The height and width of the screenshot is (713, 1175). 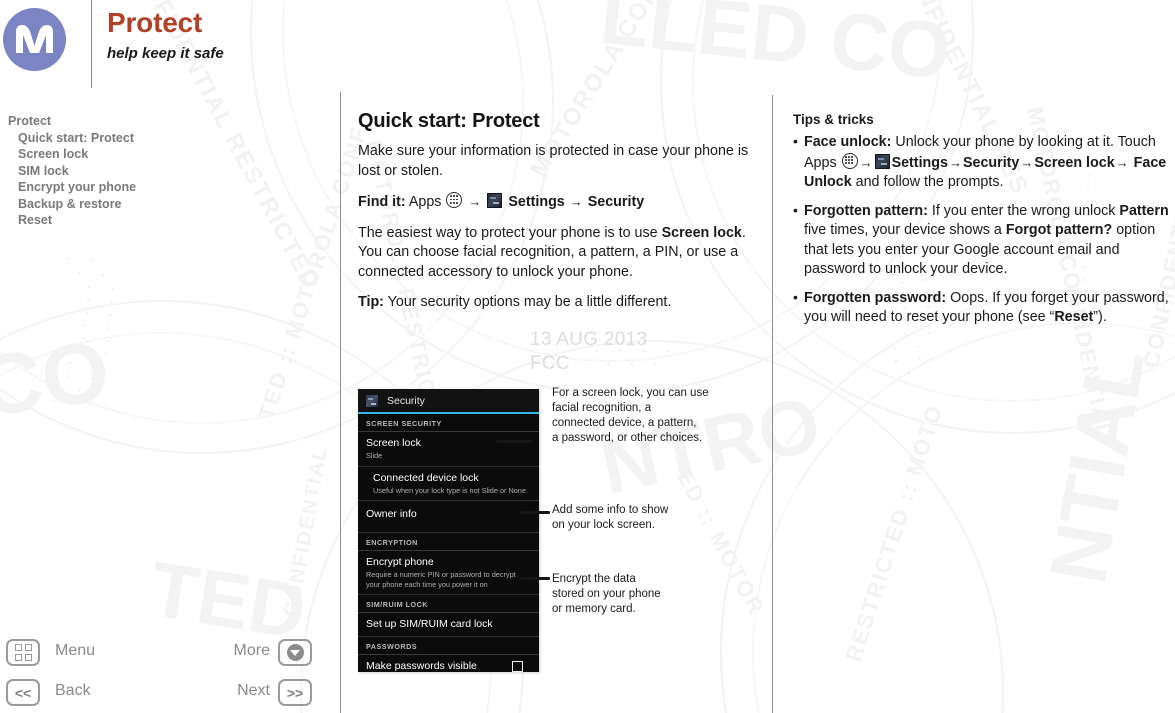 What do you see at coordinates (448, 604) in the screenshot?
I see `phone-section-header: SIM/RUIM LOCK` at bounding box center [448, 604].